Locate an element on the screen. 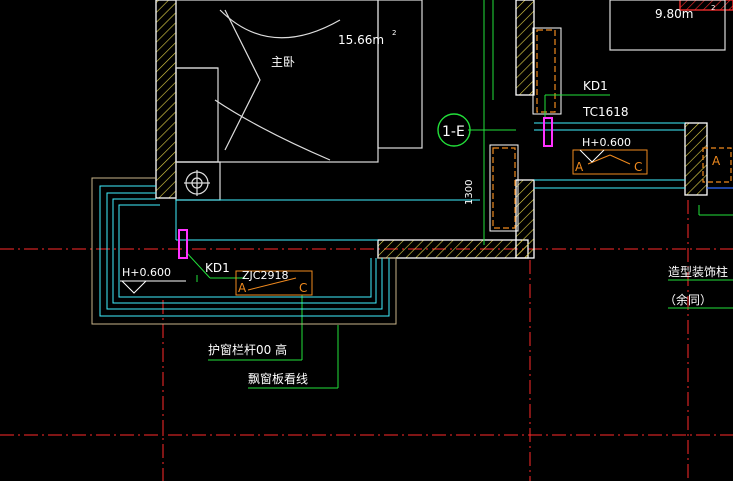 This screenshot has height=481, width=733. callout-column: 造型装饰柱 is located at coordinates (698, 271).